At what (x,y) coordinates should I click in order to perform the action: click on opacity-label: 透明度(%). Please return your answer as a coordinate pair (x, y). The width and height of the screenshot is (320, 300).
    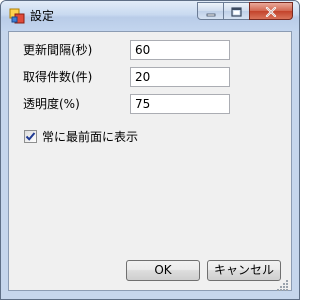
    Looking at the image, I should click on (51, 104).